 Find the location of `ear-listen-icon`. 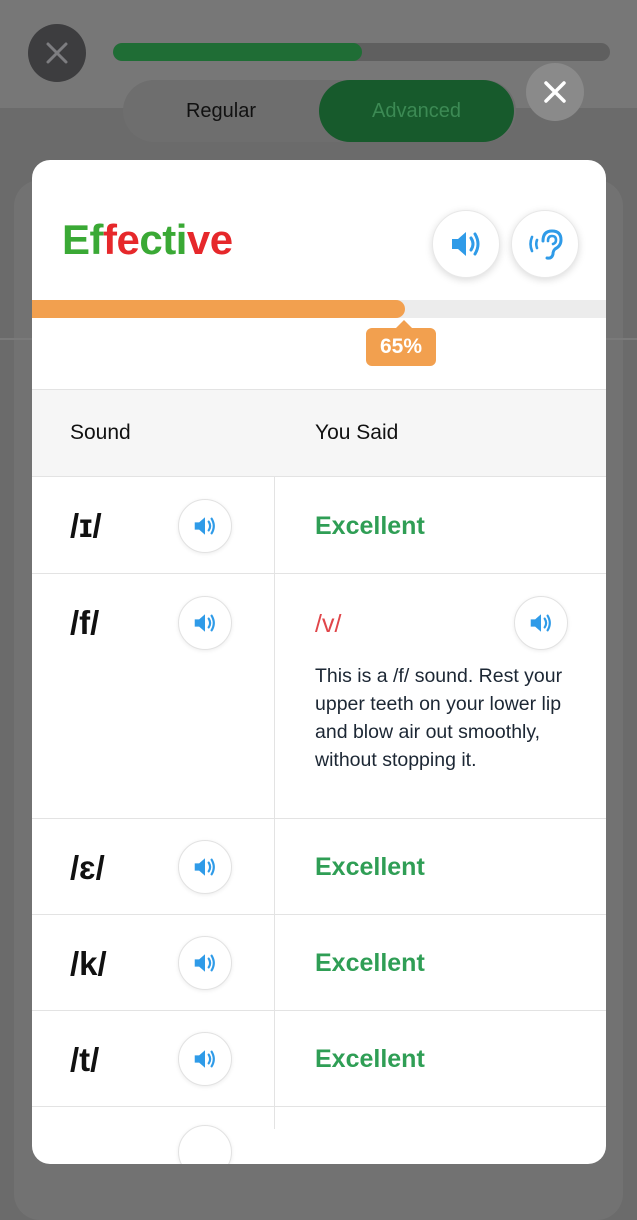

ear-listen-icon is located at coordinates (546, 244).